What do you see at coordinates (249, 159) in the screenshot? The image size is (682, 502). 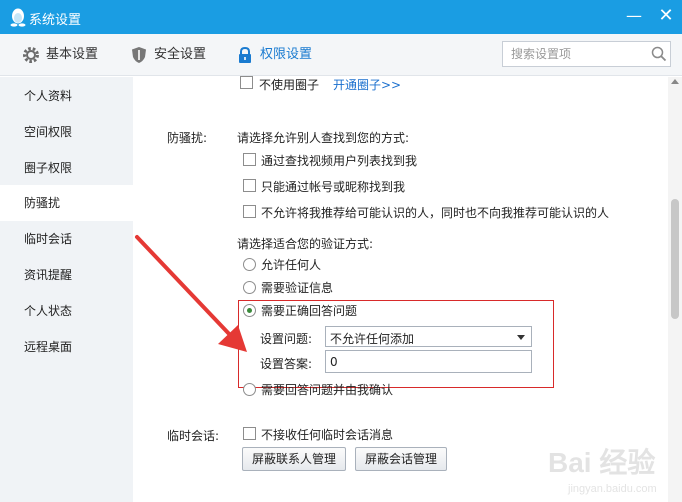 I see `find-by-video-list-checkbox` at bounding box center [249, 159].